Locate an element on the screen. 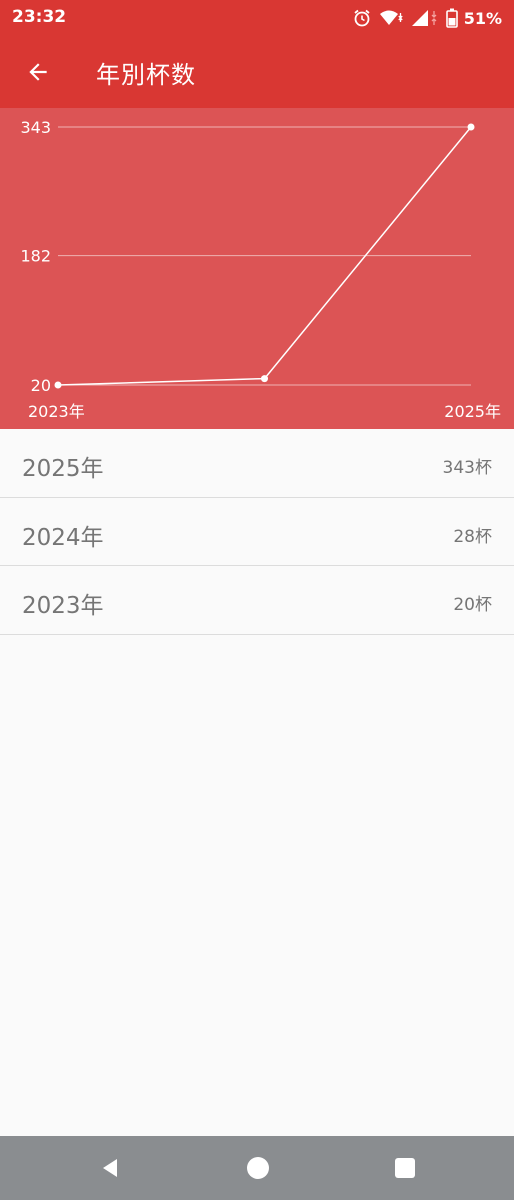 The width and height of the screenshot is (514, 1200). nav-home-button is located at coordinates (258, 1168).